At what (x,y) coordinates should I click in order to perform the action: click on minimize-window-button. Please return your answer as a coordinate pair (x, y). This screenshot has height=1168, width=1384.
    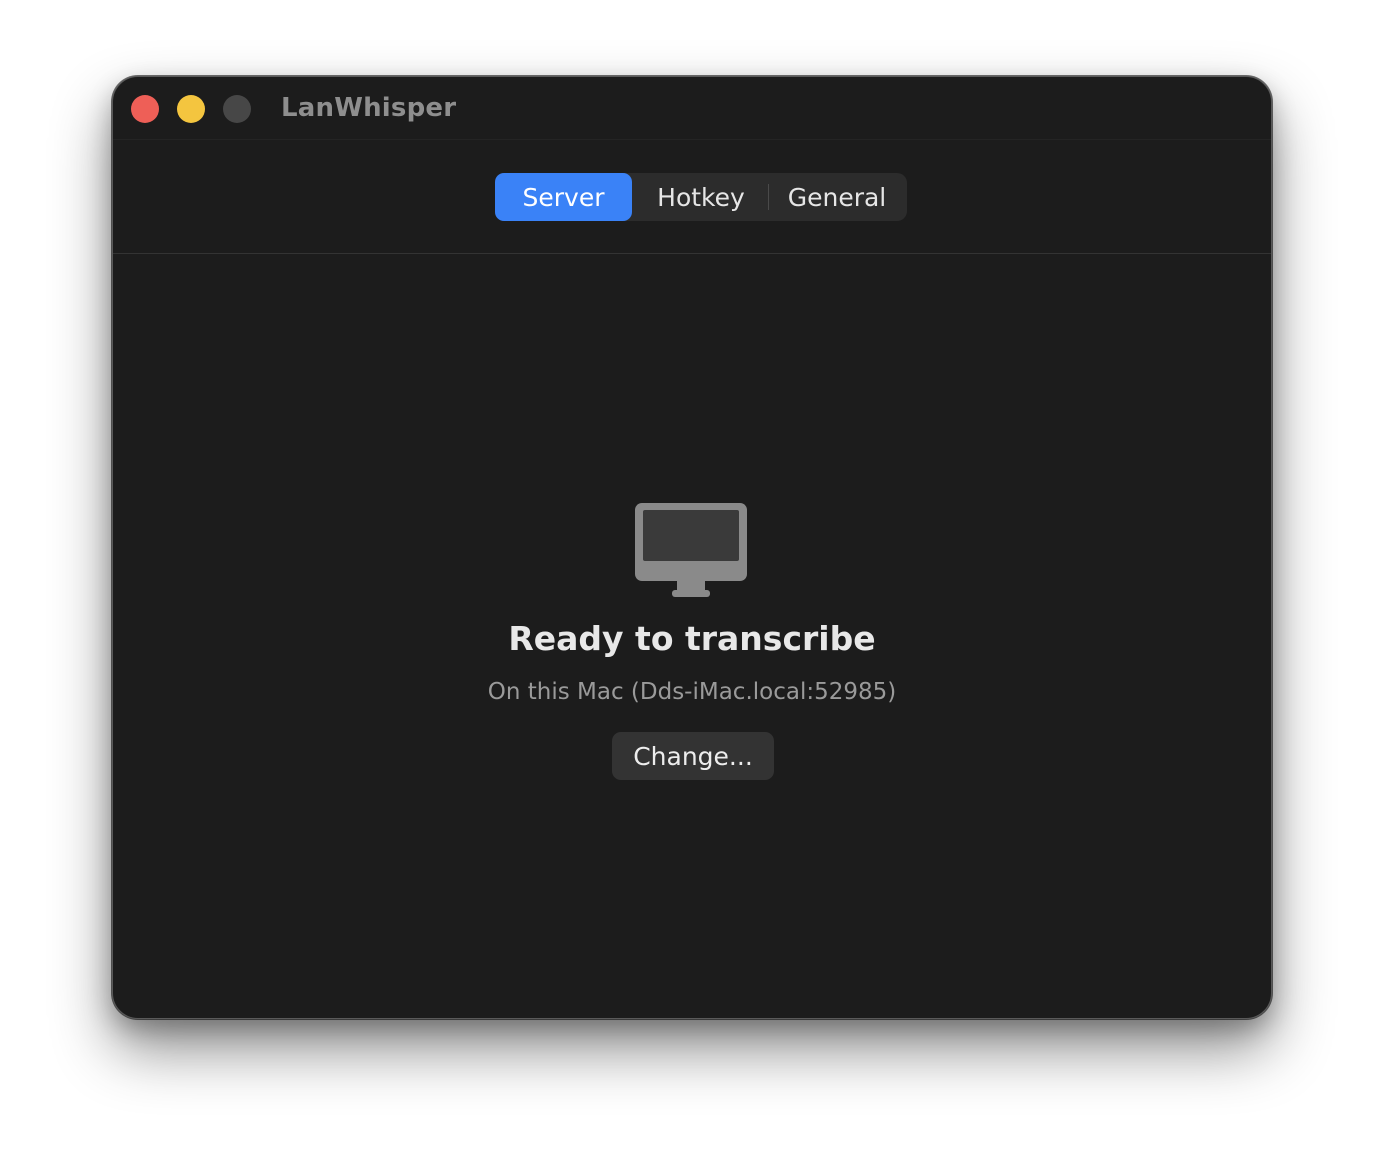
    Looking at the image, I should click on (191, 109).